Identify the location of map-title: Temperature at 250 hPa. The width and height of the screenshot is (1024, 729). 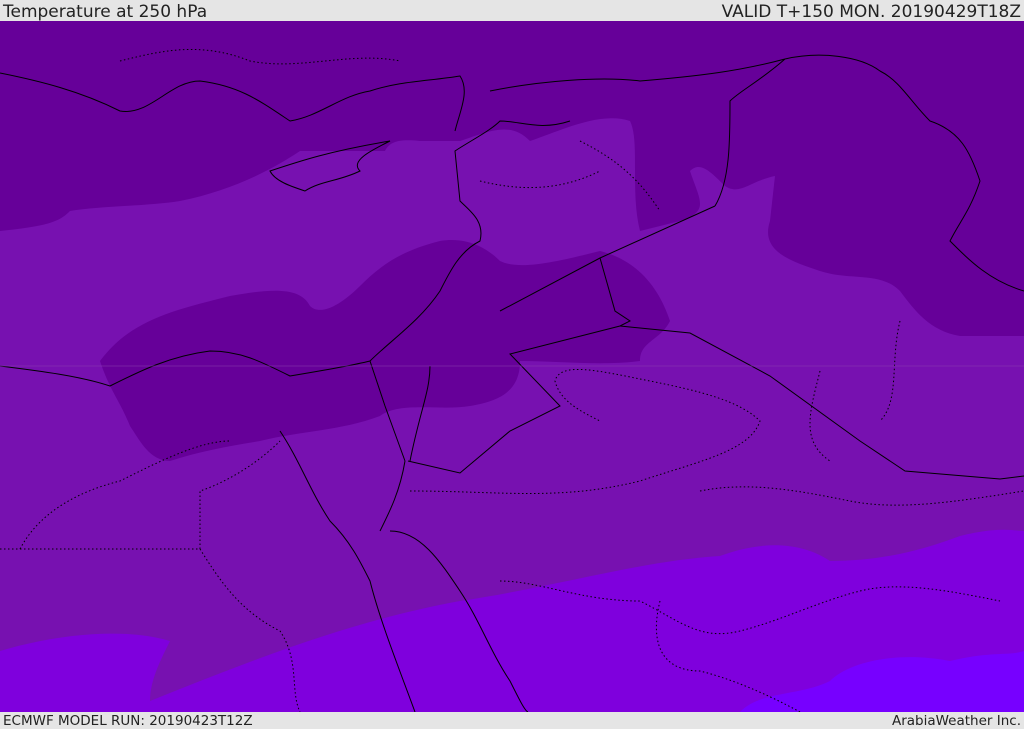
(105, 12).